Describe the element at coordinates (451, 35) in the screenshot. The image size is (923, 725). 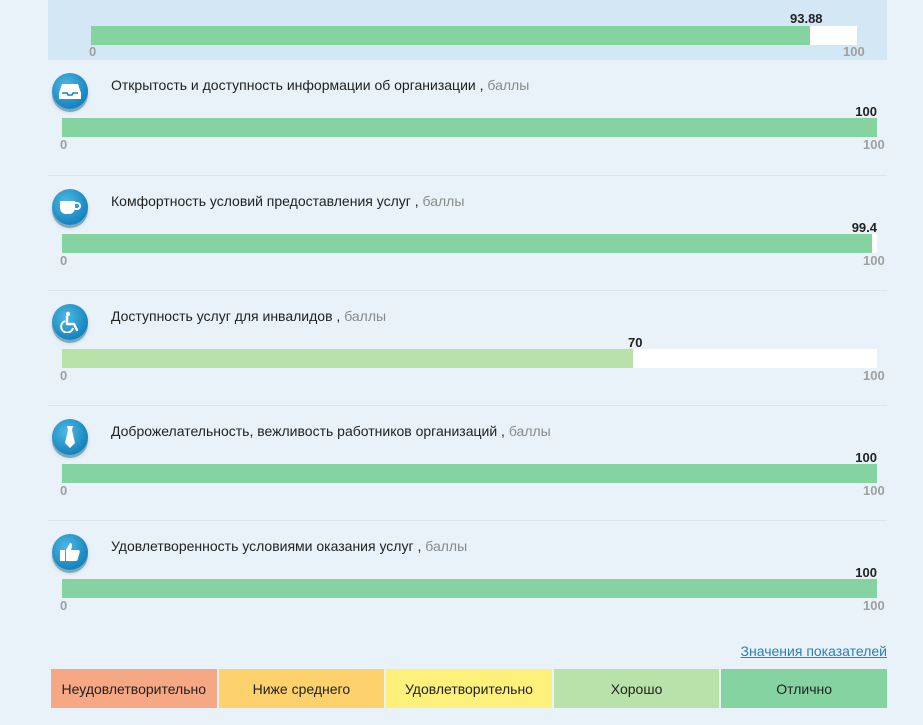
I see `summary-bar-fill` at that location.